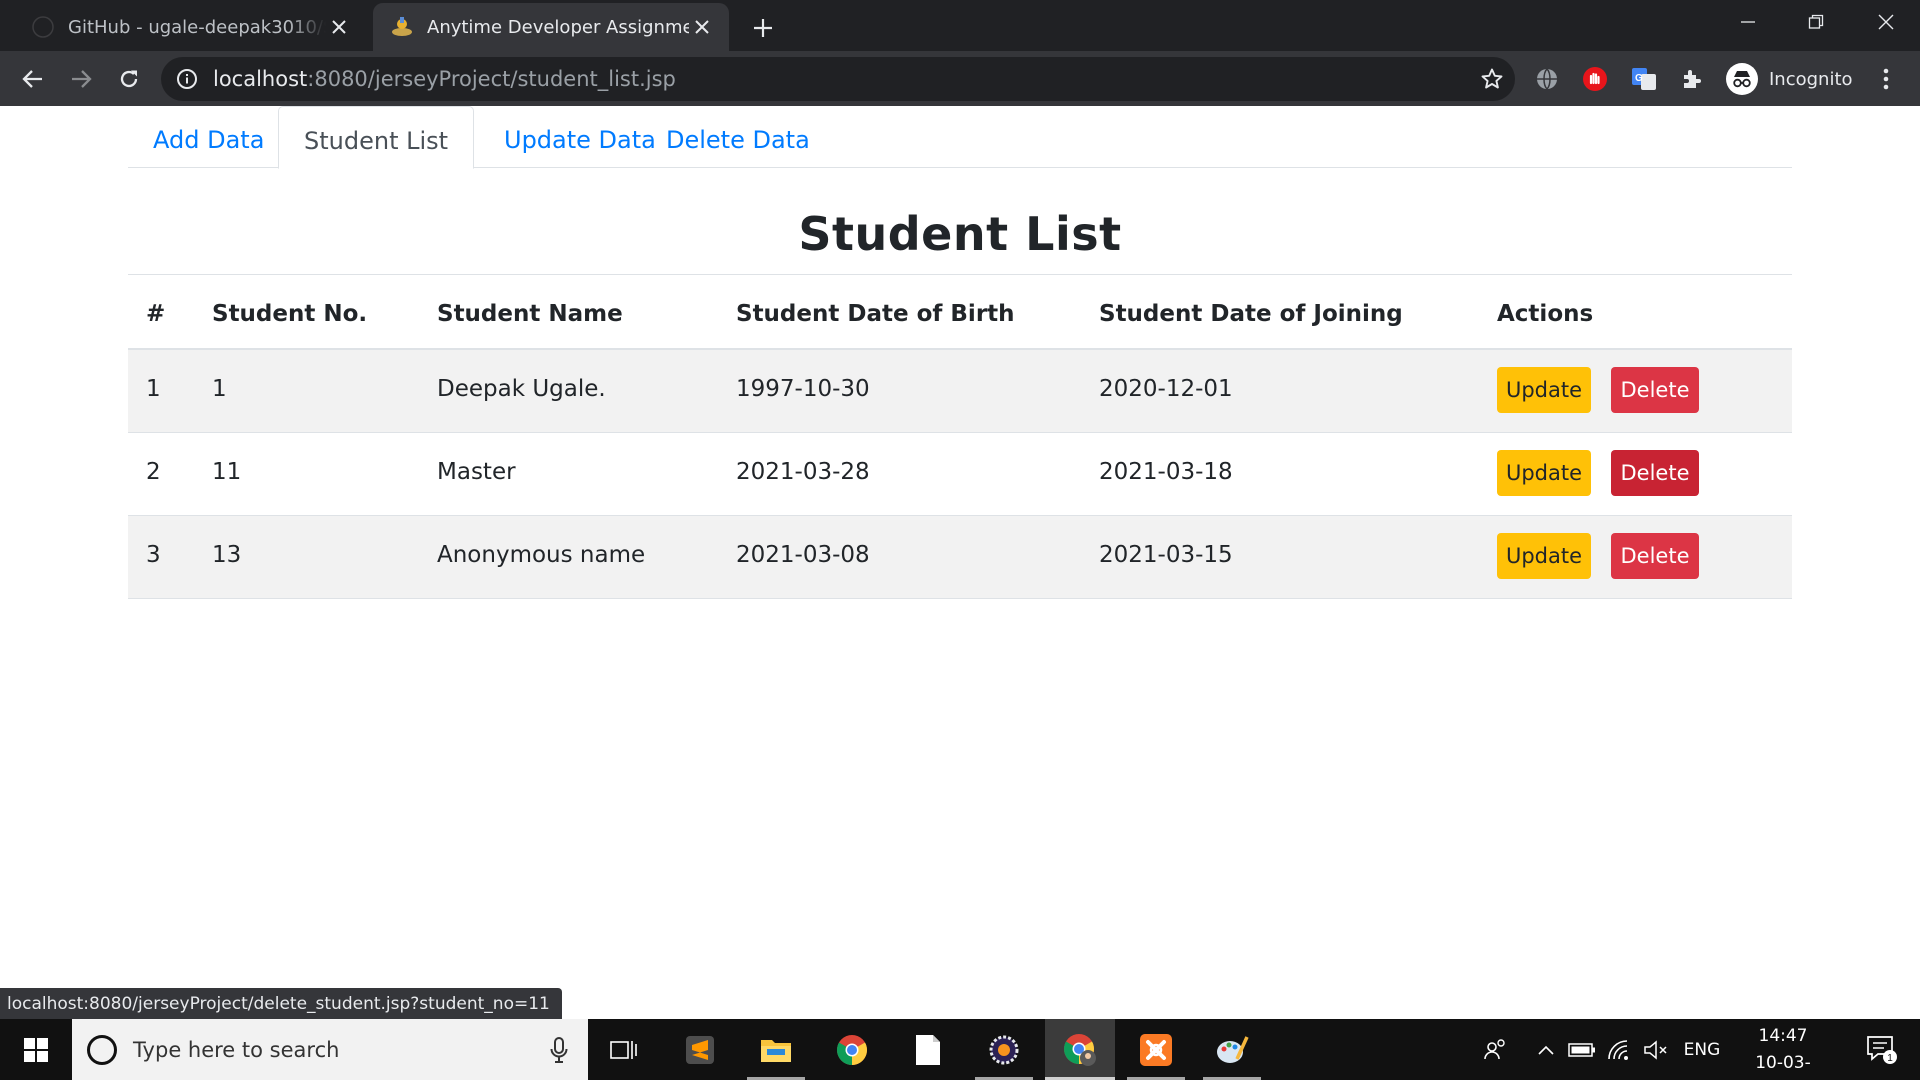 The height and width of the screenshot is (1080, 1920). Describe the element at coordinates (1890, 1058) in the screenshot. I see `notification-count: 1` at that location.